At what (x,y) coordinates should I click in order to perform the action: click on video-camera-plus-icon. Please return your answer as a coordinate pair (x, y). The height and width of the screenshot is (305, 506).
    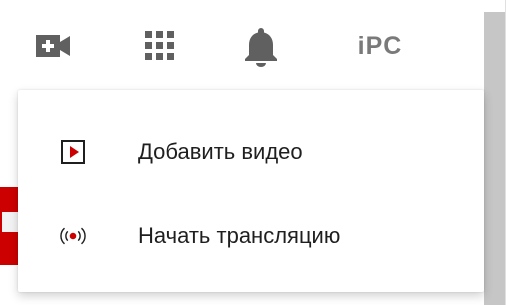
    Looking at the image, I should click on (54, 46).